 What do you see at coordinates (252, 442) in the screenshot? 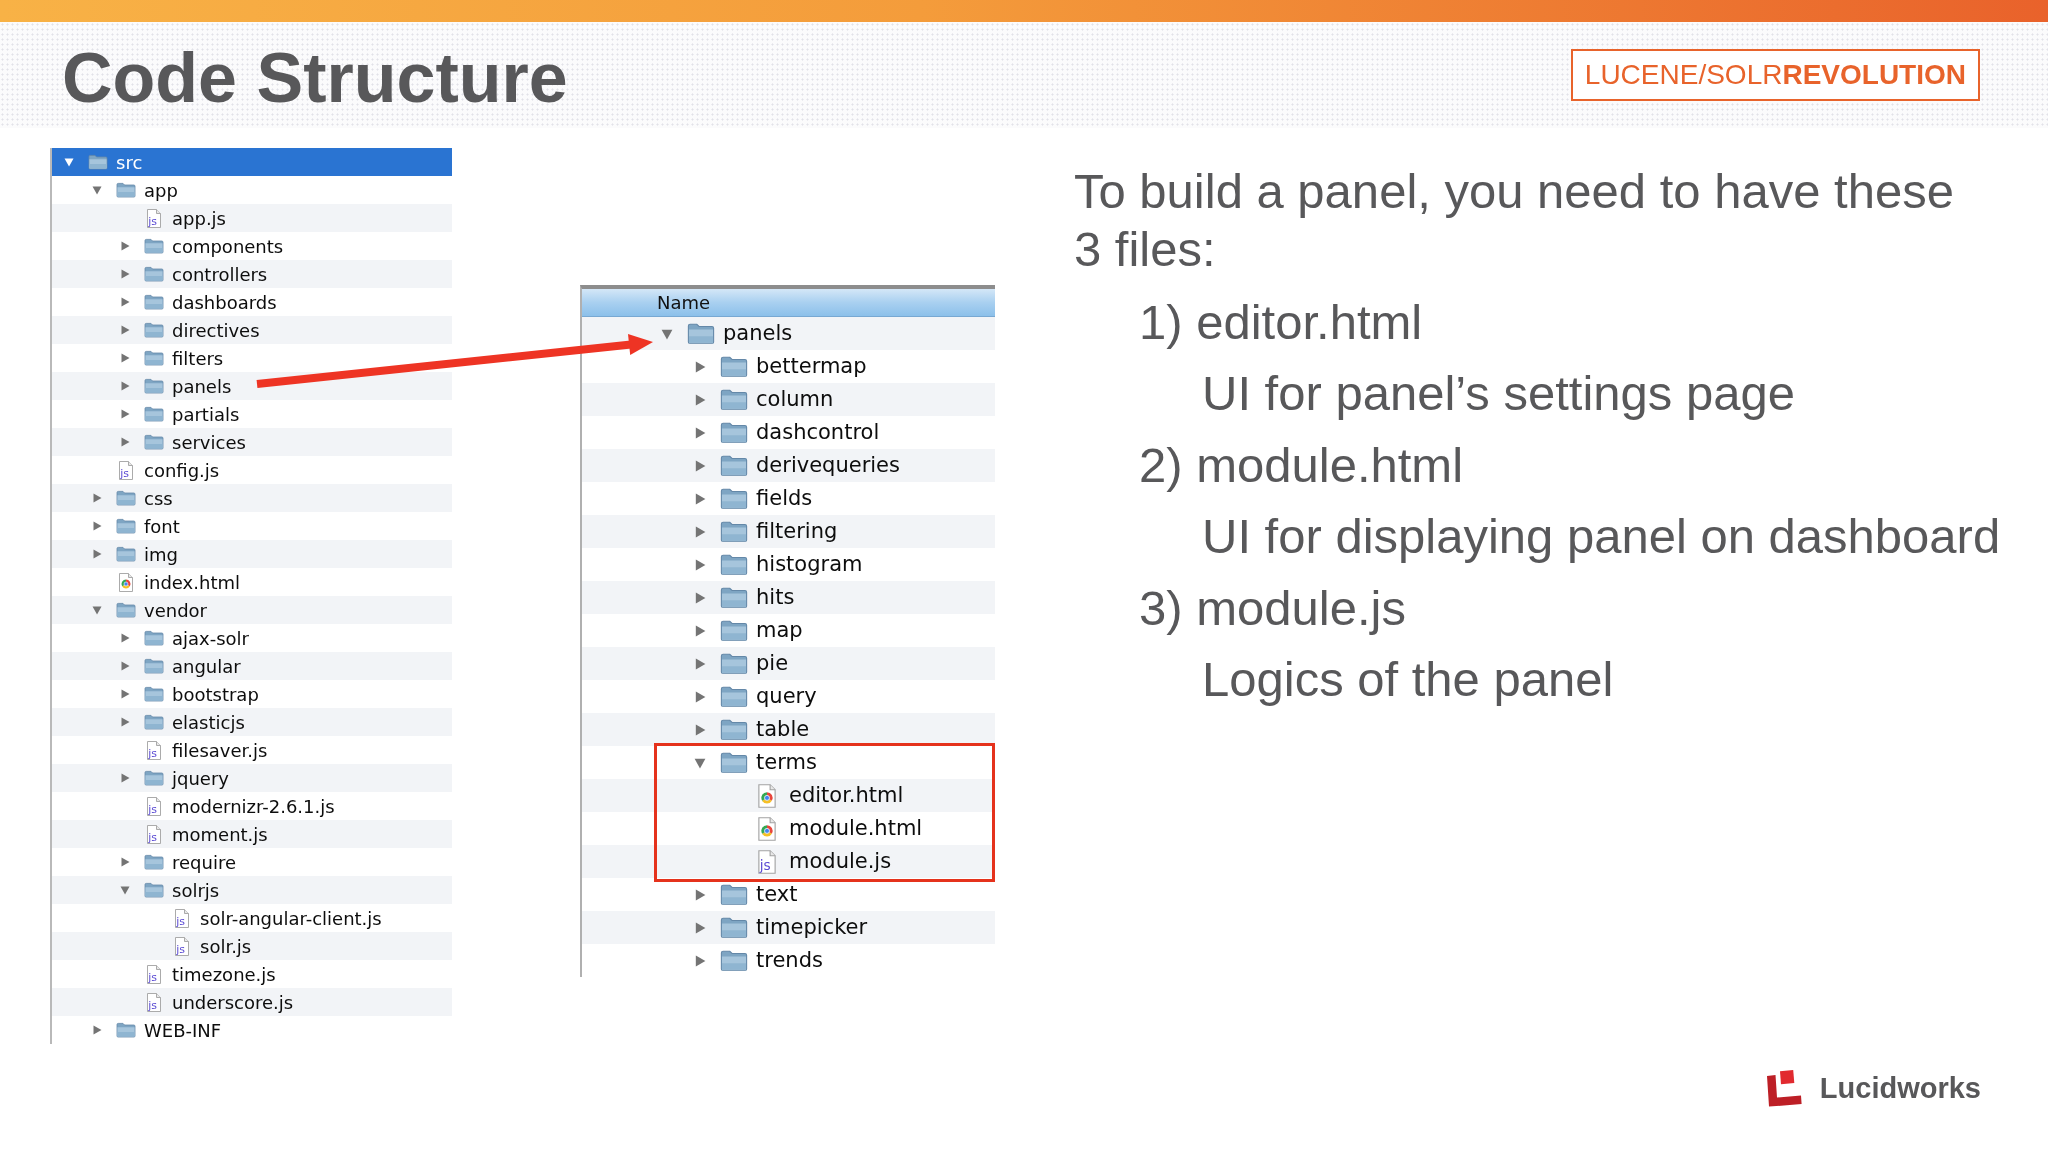
I see `tree-item: services` at bounding box center [252, 442].